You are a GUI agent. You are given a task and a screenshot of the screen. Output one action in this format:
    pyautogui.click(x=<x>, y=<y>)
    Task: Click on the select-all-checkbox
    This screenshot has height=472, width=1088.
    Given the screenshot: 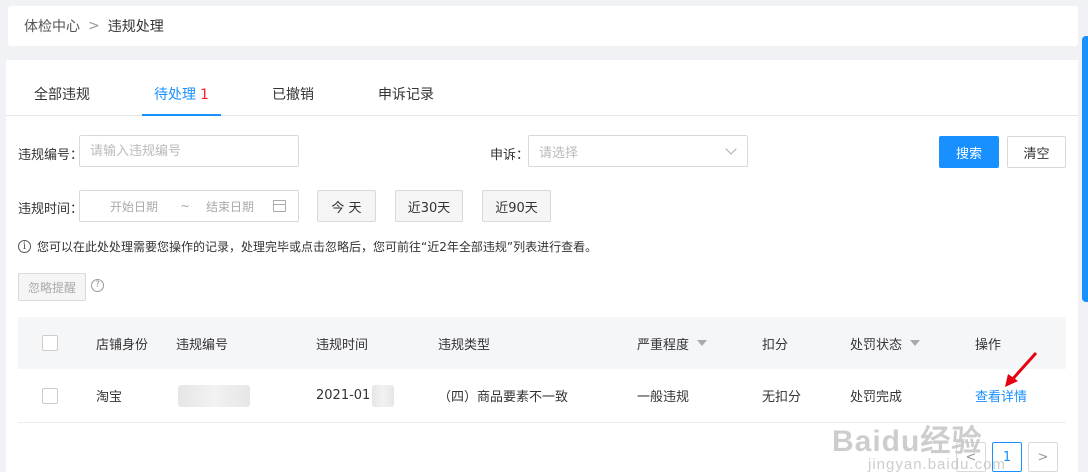 What is the action you would take?
    pyautogui.click(x=50, y=343)
    